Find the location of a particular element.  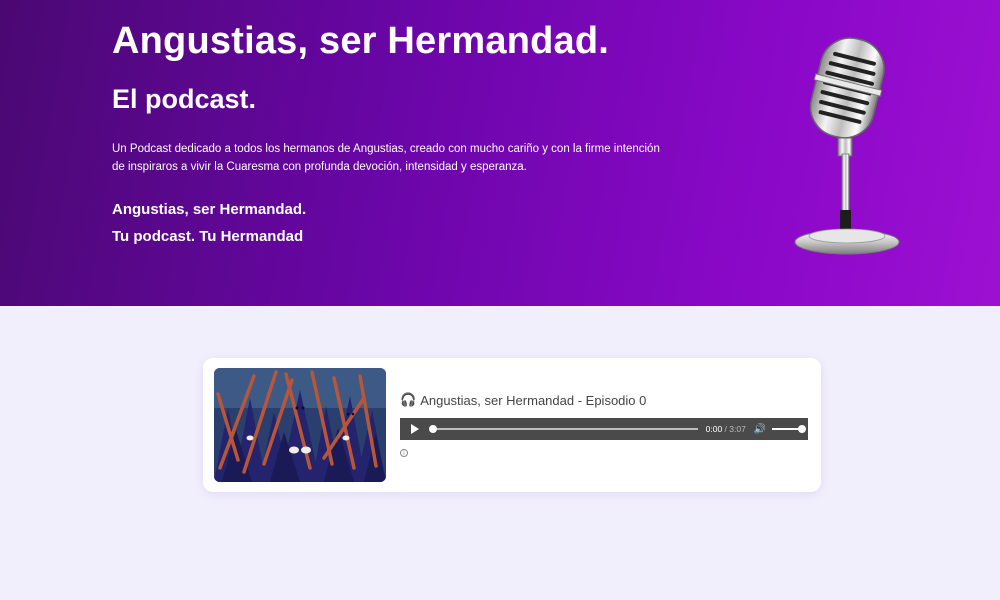

page-subtitle: El podcast. is located at coordinates (184, 99).